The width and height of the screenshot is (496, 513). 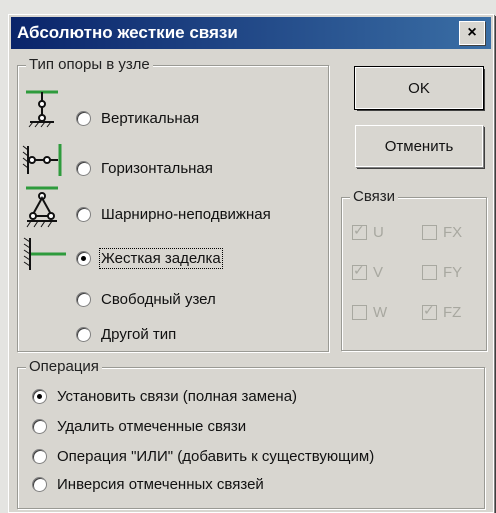 I want to click on operation-option-replace: Установить связи (полная замена), so click(x=164, y=396).